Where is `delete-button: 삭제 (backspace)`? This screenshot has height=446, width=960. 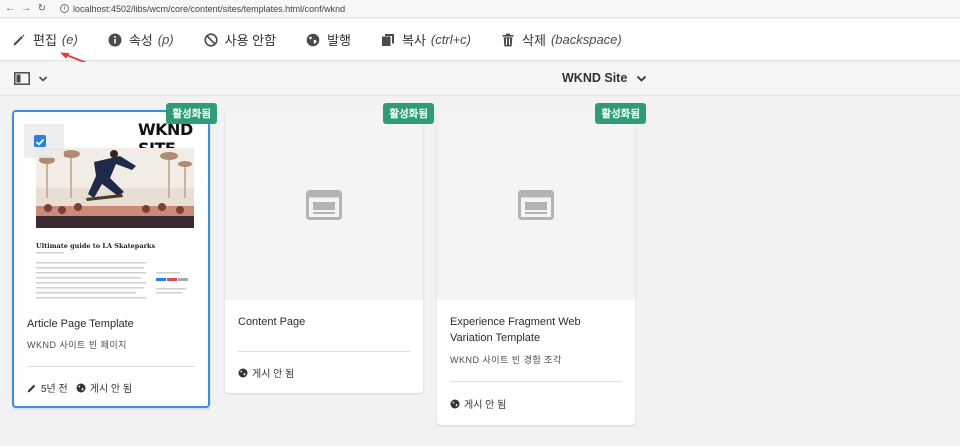
delete-button: 삭제 (backspace) is located at coordinates (561, 39).